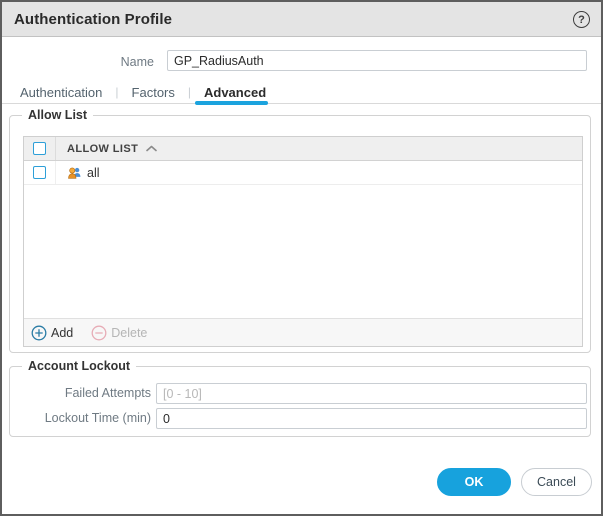 The height and width of the screenshot is (516, 603). I want to click on dialog-title: Authentication Profile, so click(93, 19).